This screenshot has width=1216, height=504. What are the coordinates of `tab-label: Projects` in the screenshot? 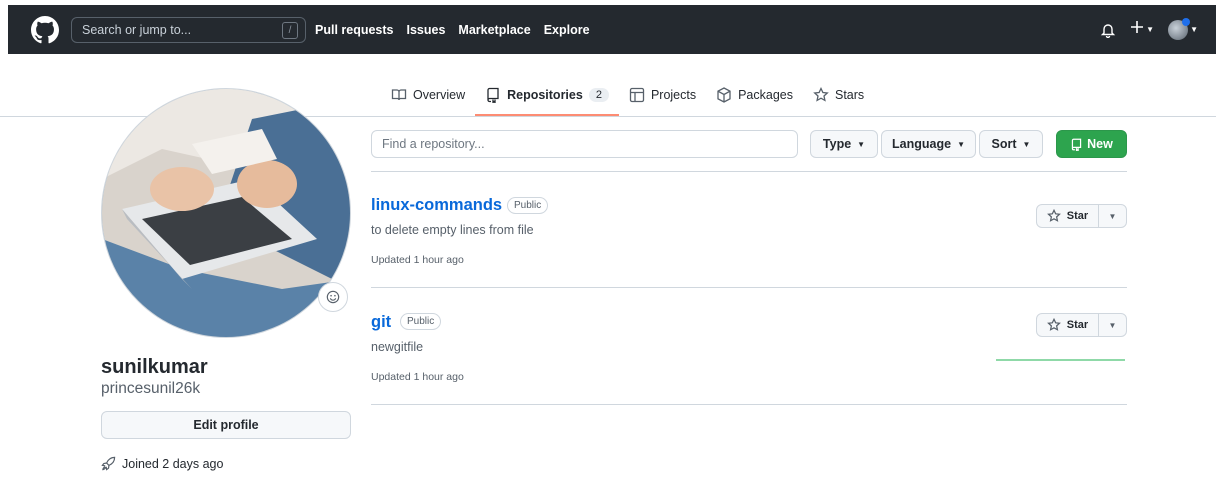 It's located at (673, 95).